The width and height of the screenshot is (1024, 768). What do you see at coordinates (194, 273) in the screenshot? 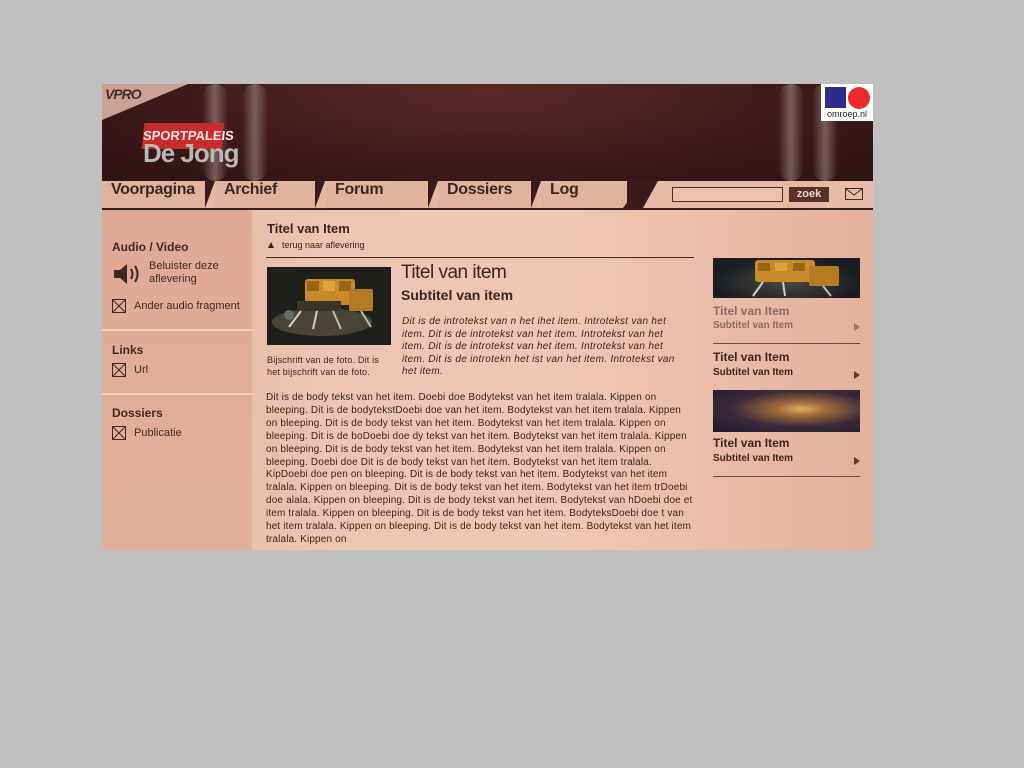
I see `listen-episode-link: Beluister deze aflevering` at bounding box center [194, 273].